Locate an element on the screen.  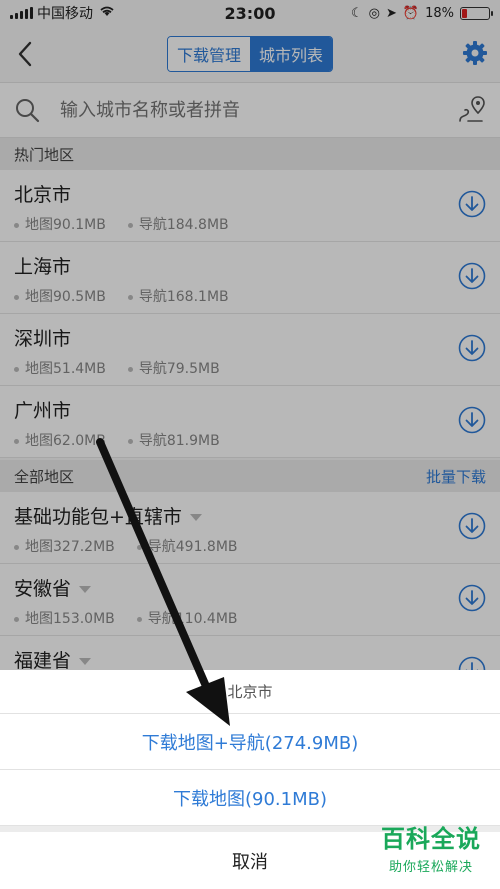
watermark-subtitle: 助你轻松解决 is located at coordinates (430, 867).